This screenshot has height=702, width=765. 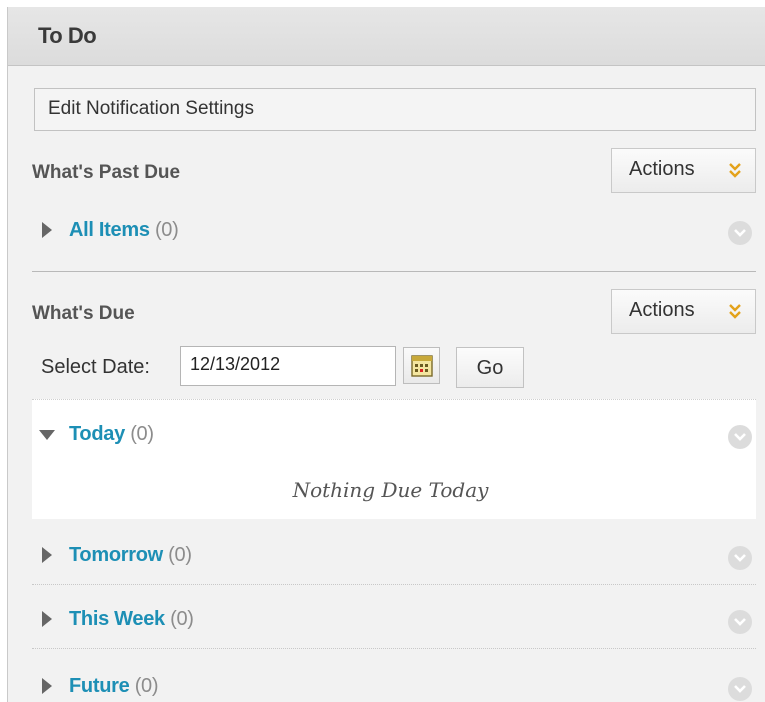 I want to click on item-label: Future (0), so click(x=114, y=686).